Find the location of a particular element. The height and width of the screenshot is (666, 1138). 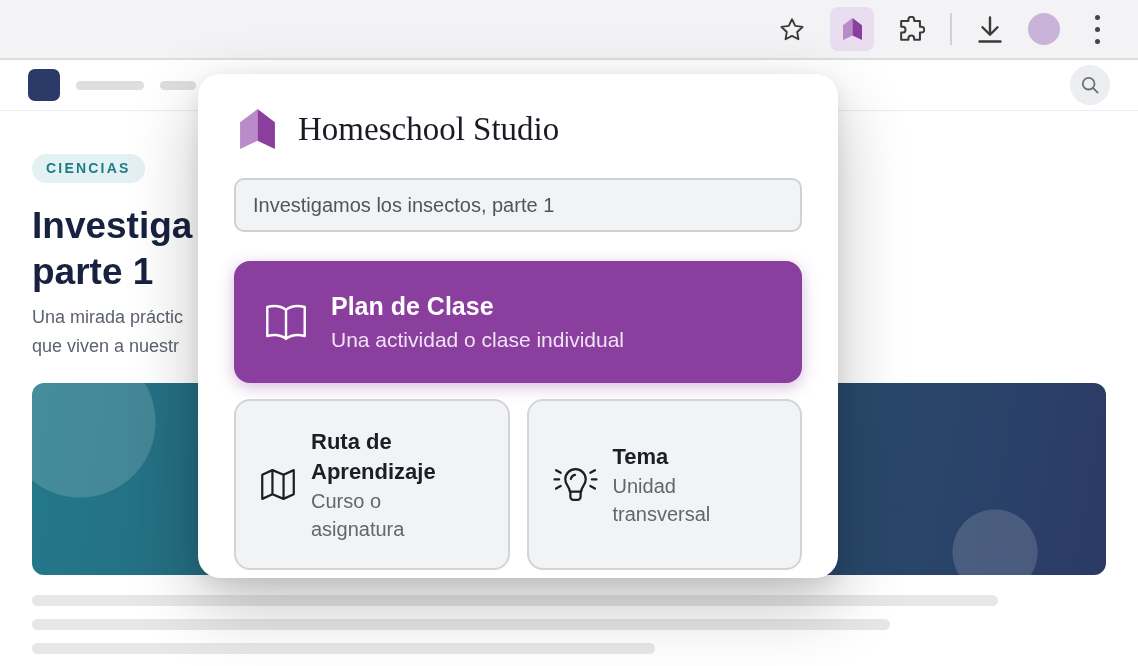

puzzle-icon is located at coordinates (912, 29).